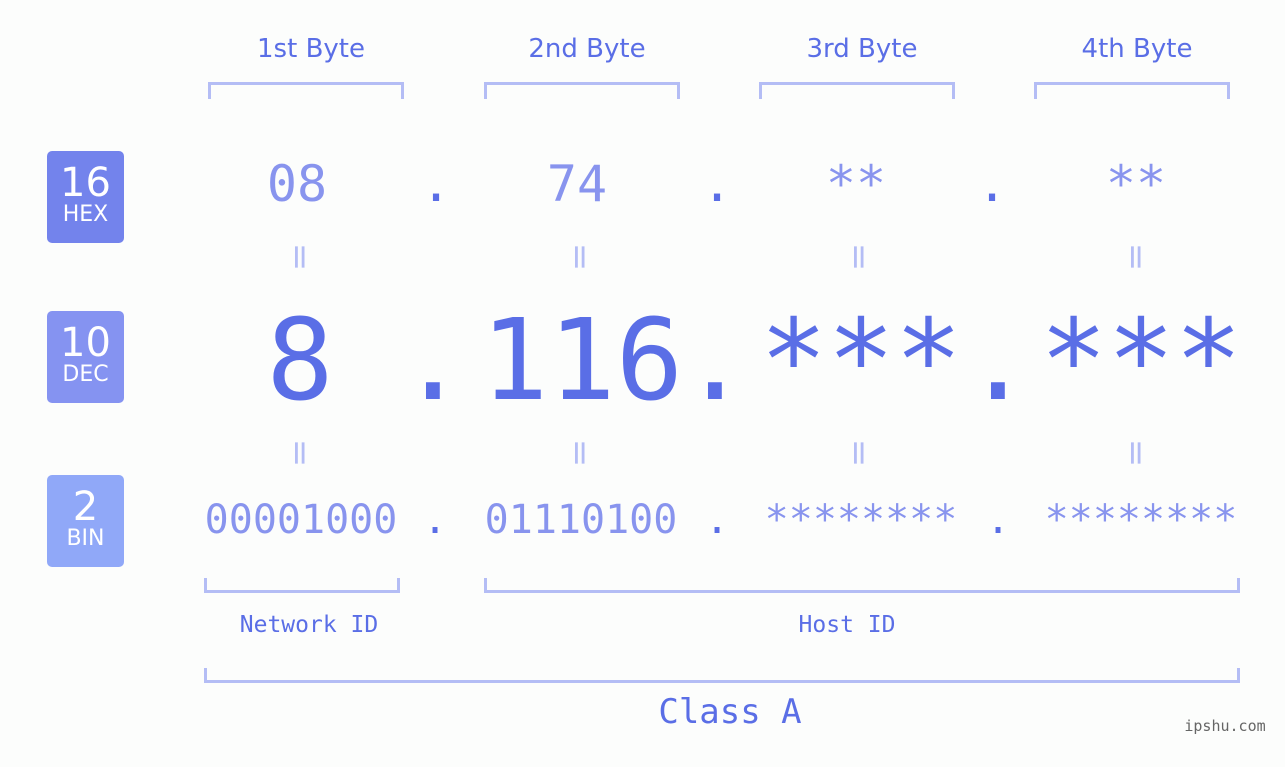  I want to click on host-id-label: Host ID, so click(847, 625).